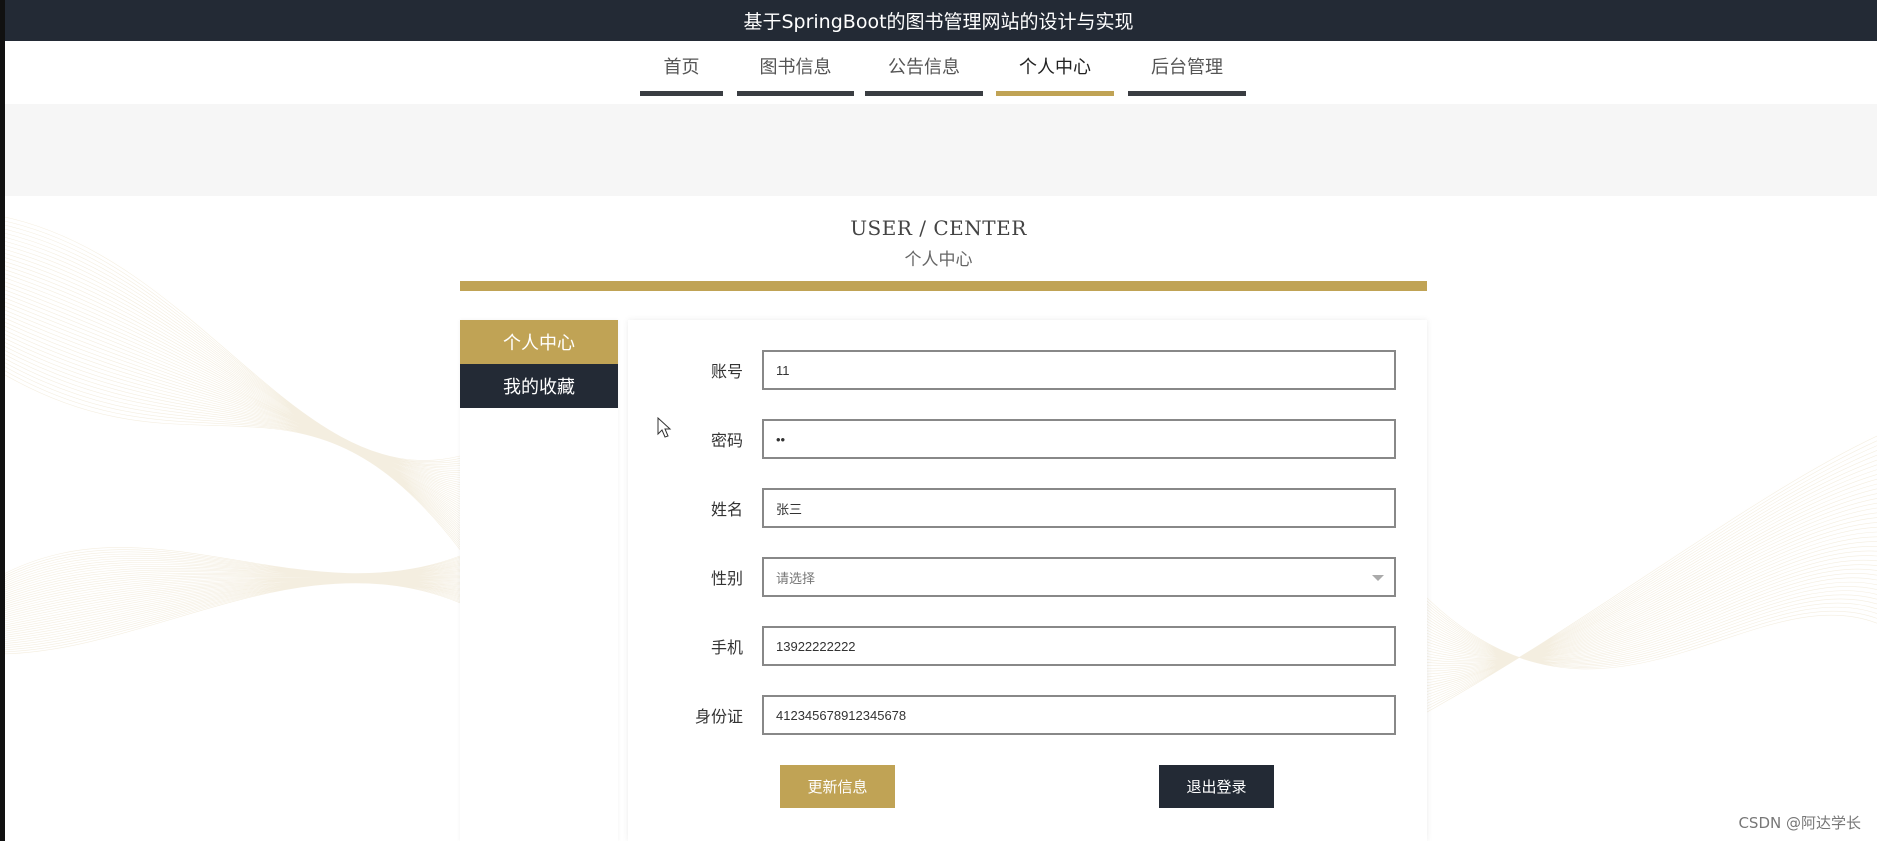 The height and width of the screenshot is (841, 1877). What do you see at coordinates (664, 427) in the screenshot?
I see `mouse-cursor-icon` at bounding box center [664, 427].